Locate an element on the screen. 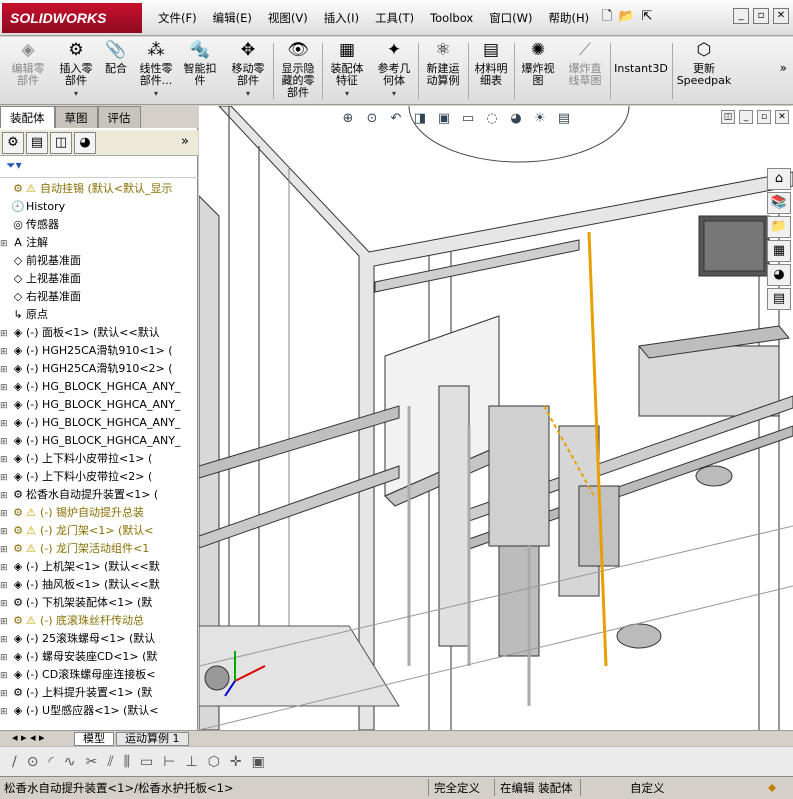  close-icon: ✕ is located at coordinates (781, 16).